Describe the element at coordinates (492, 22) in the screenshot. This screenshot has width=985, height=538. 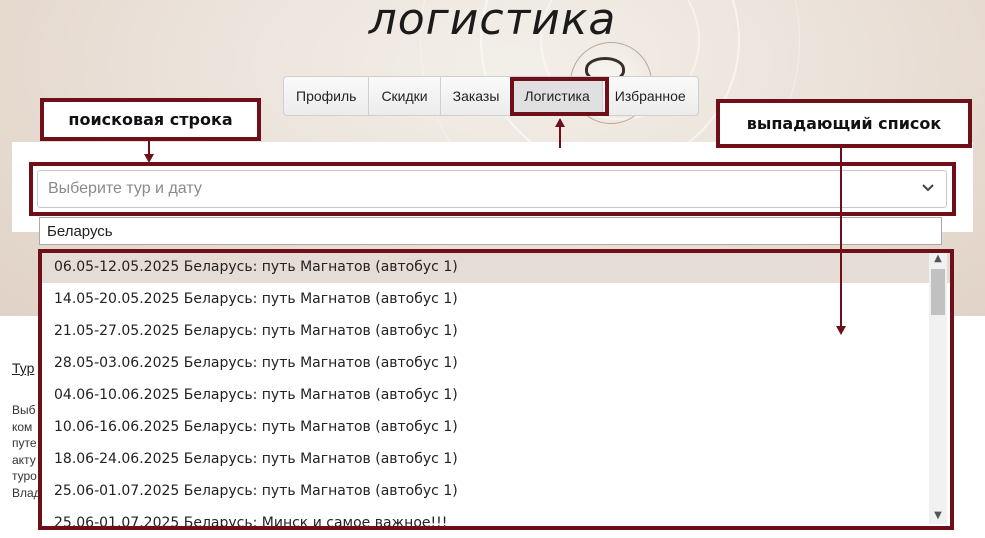
I see `page-title: логистика` at that location.